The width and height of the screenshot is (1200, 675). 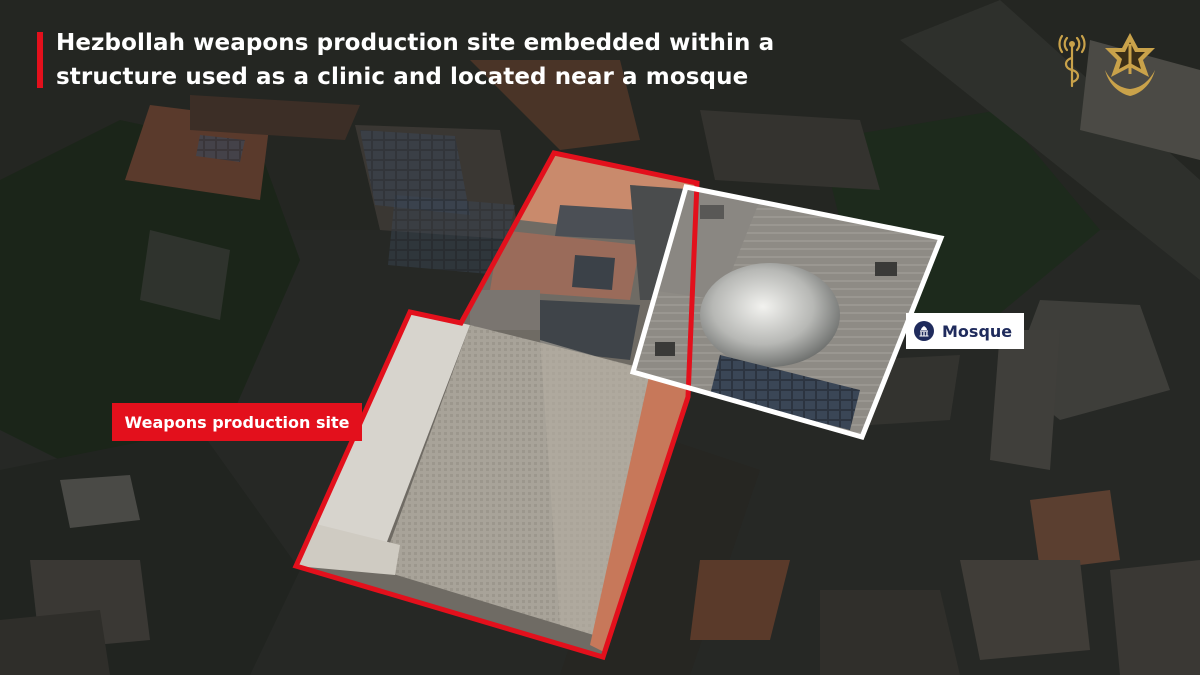 I want to click on mosque-label-text: Mosque, so click(x=977, y=331).